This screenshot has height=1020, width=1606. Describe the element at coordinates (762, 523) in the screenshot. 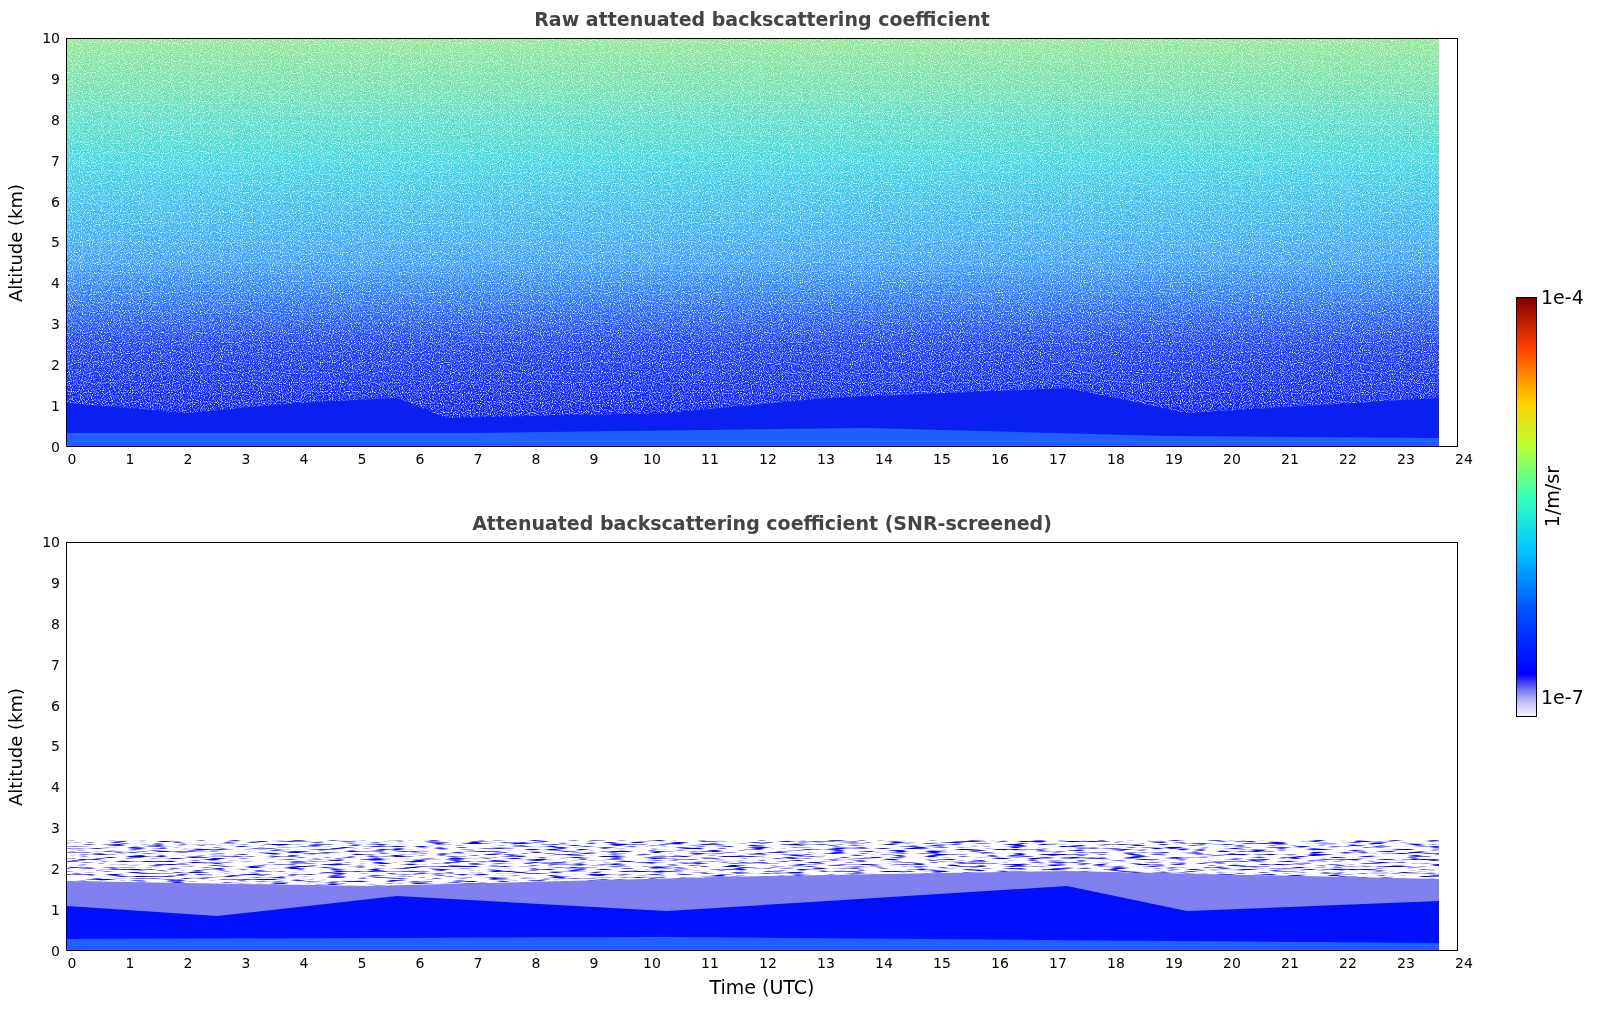

I see `plot-title: Attenuated backscattering coefficient (SNR-screened)` at that location.